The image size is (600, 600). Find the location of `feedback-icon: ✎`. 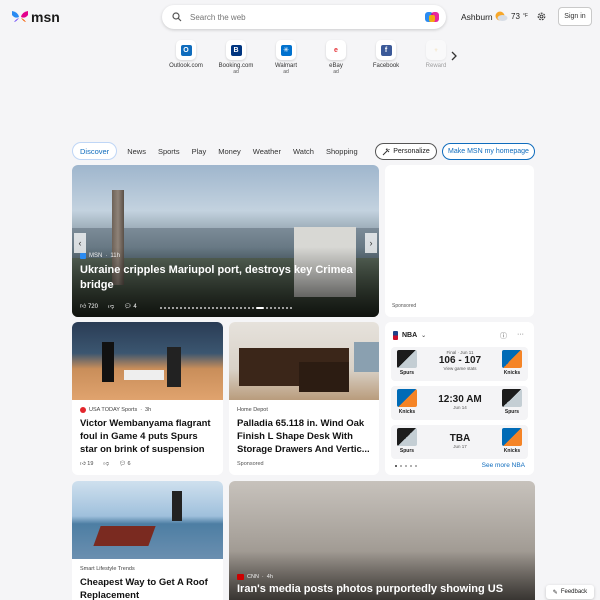

feedback-icon: ✎ is located at coordinates (555, 592).